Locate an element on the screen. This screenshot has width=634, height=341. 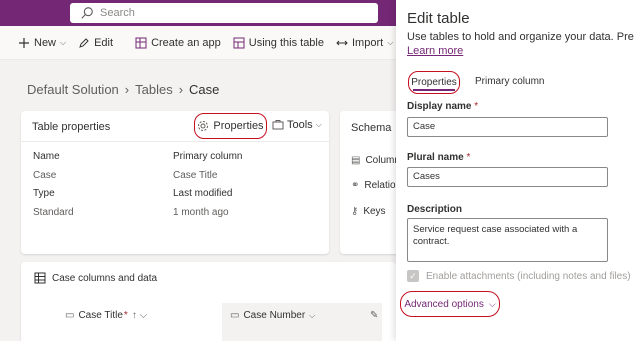
import-arrows-icon is located at coordinates (342, 42).